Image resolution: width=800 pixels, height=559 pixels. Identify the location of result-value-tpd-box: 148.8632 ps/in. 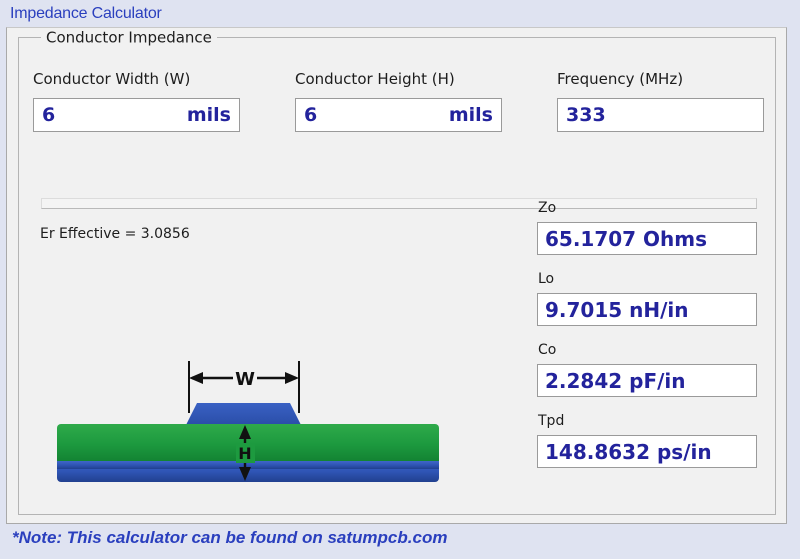
(647, 451).